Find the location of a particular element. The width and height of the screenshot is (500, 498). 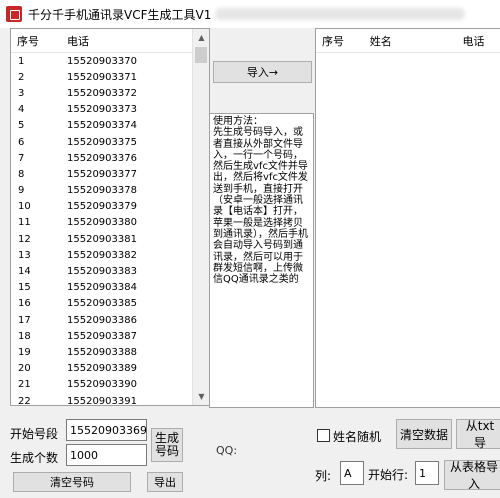

row-index: 19 is located at coordinates (24, 352).